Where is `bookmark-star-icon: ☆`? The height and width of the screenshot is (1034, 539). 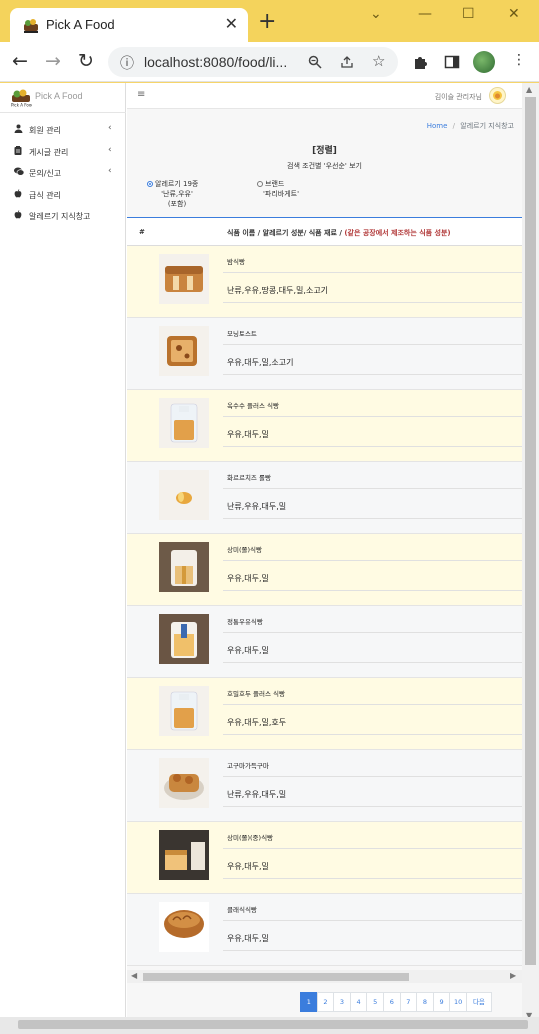
bookmark-star-icon: ☆ is located at coordinates (378, 61).